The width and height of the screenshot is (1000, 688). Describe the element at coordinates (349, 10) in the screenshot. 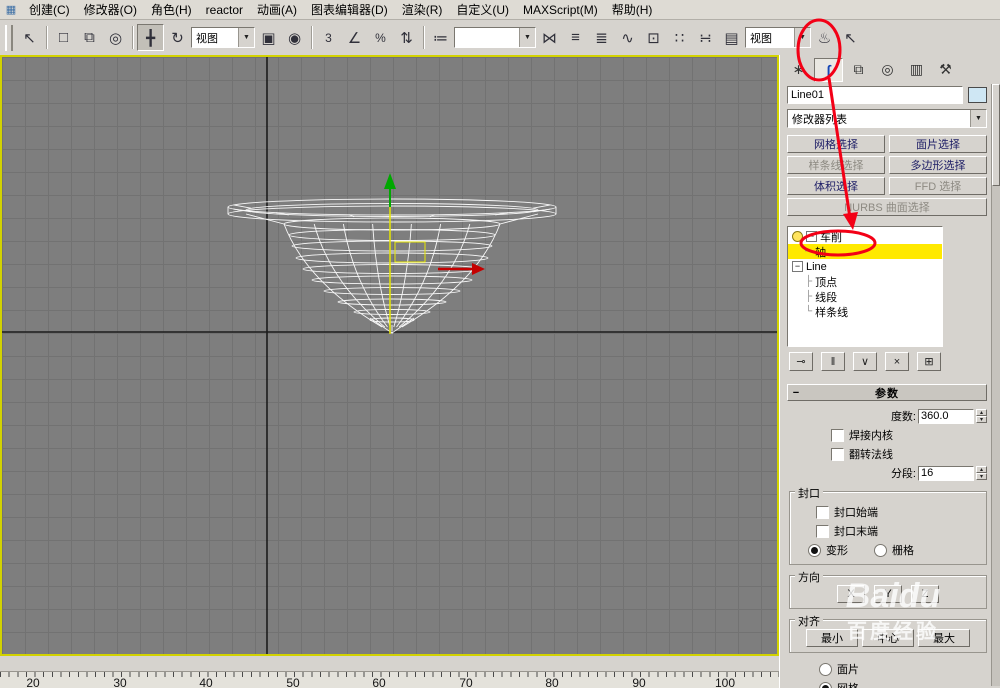

I see `menu-graph-editors: 图表编辑器(D)` at that location.